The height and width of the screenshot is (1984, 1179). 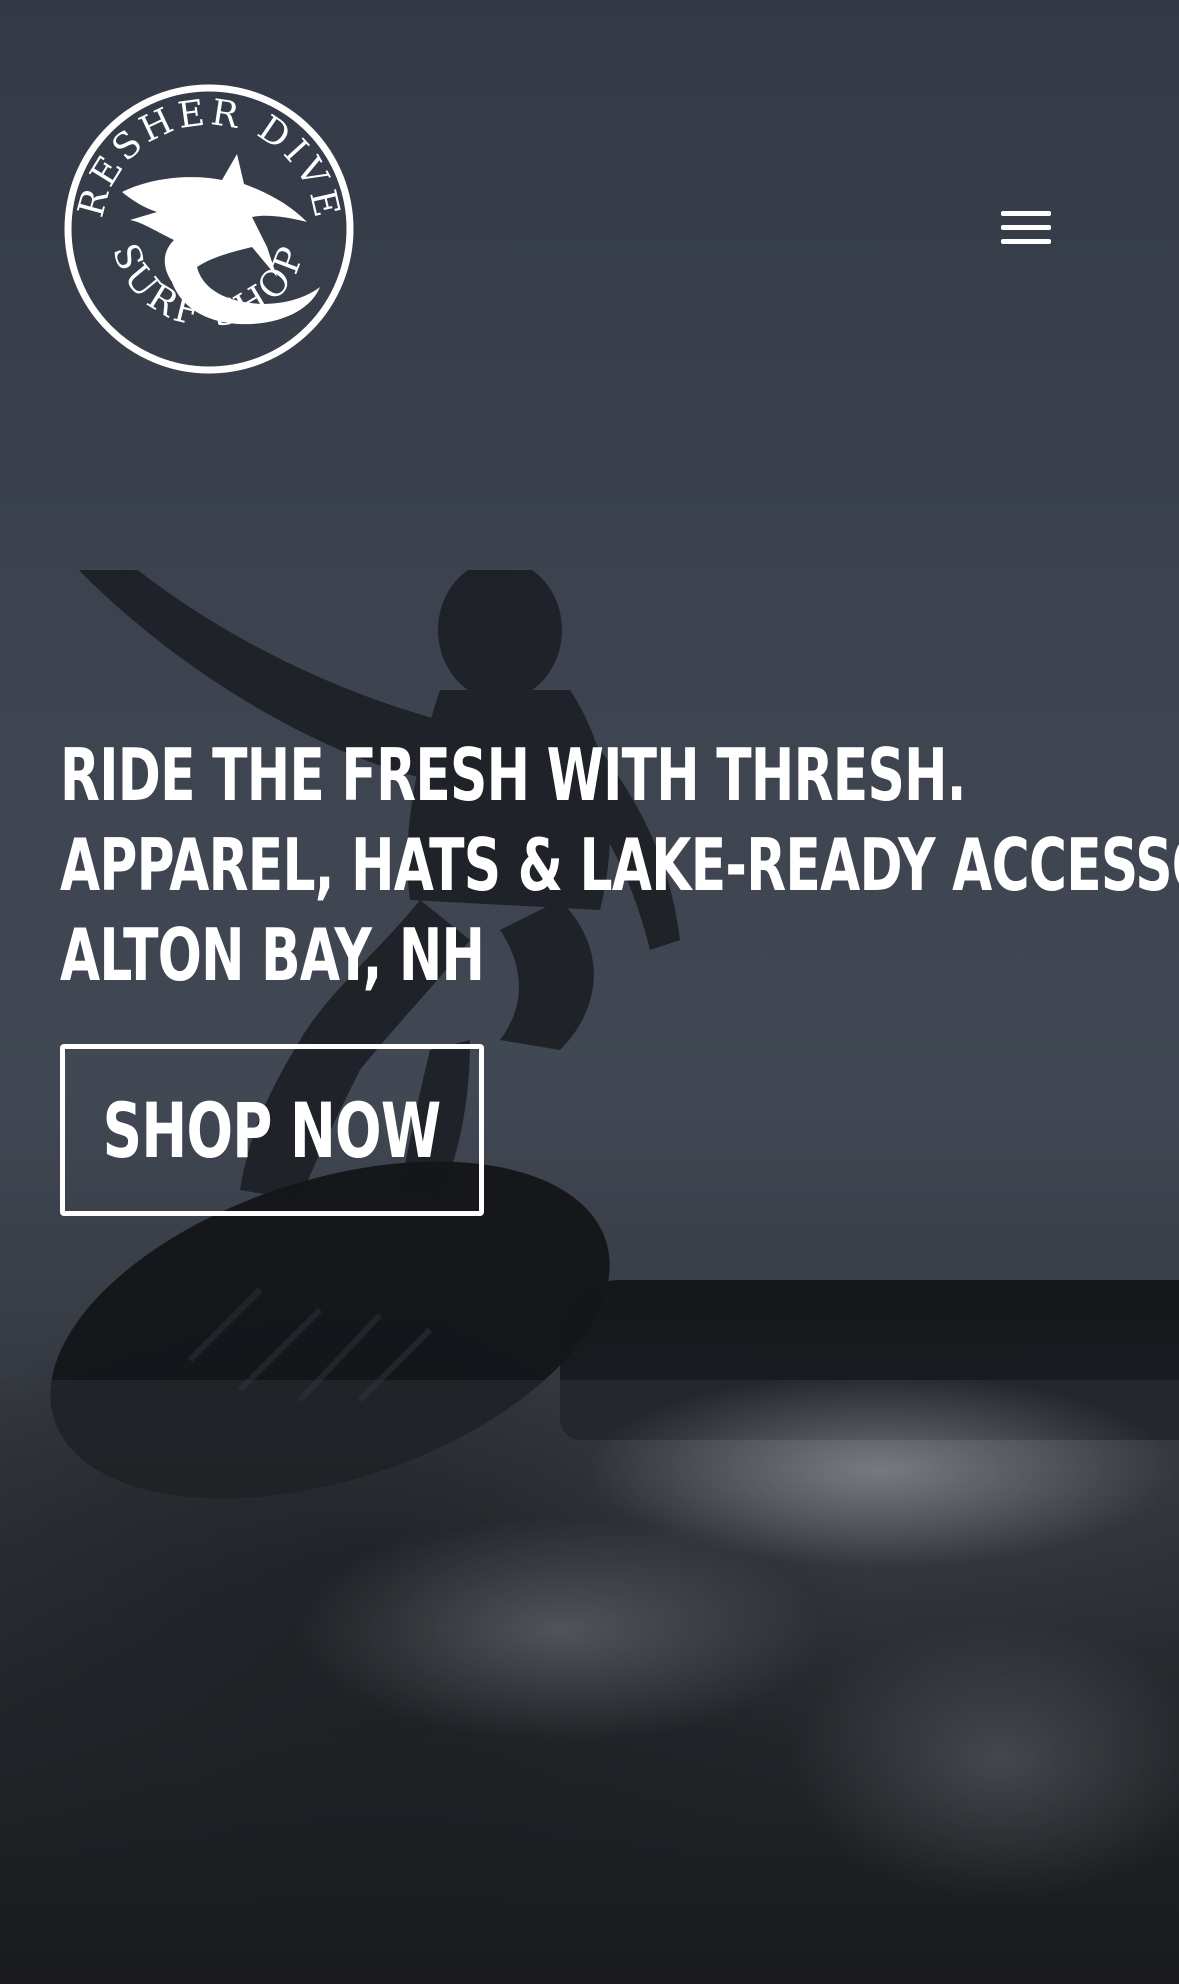 I want to click on shop-now-button: SHOP NOW, so click(x=272, y=1130).